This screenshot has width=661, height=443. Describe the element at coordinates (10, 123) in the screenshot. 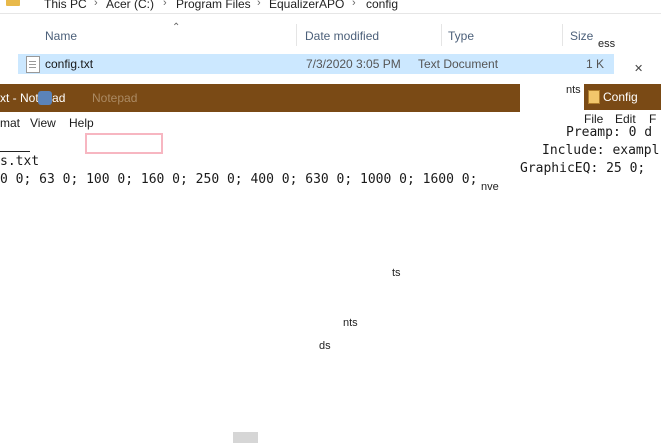

I see `menu-format: mat` at that location.